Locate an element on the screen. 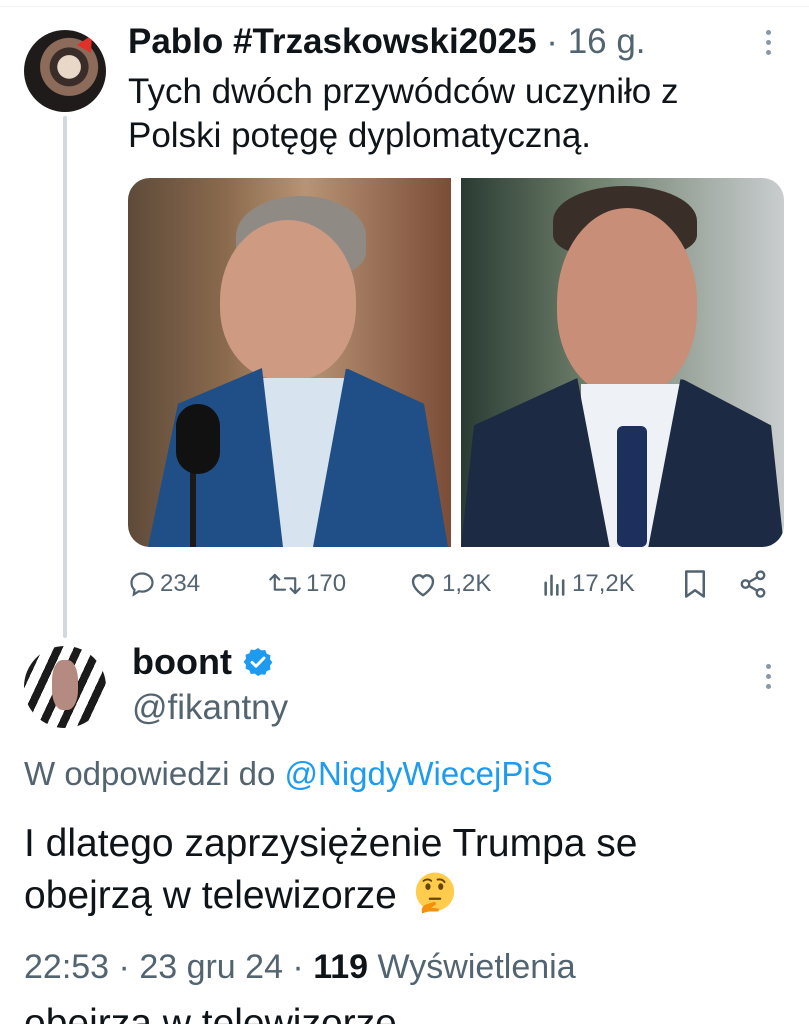  cut-off-text: obejrzą w telewizorze is located at coordinates (210, 1013).